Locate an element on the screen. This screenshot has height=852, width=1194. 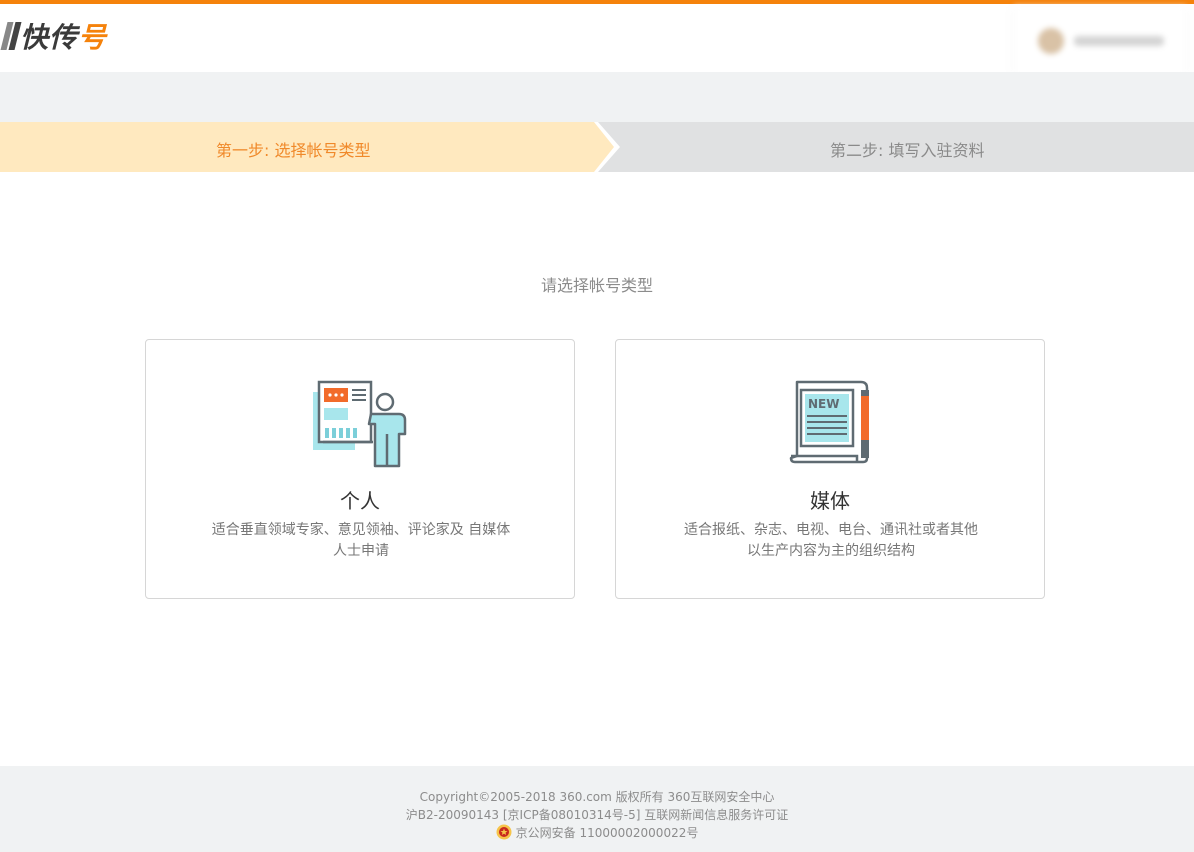
security-record: 京公网安备 11000002000022号 is located at coordinates (597, 832).